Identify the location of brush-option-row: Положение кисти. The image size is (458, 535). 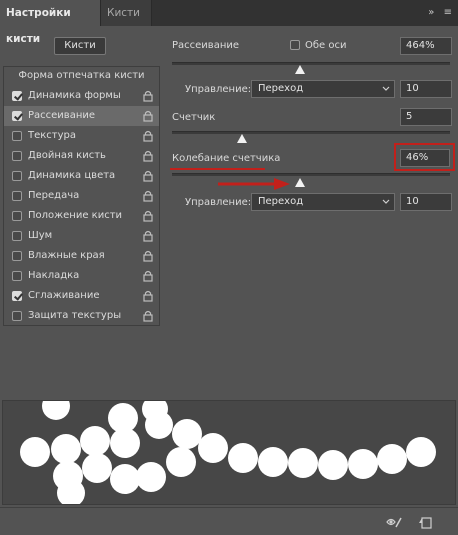
(81, 216).